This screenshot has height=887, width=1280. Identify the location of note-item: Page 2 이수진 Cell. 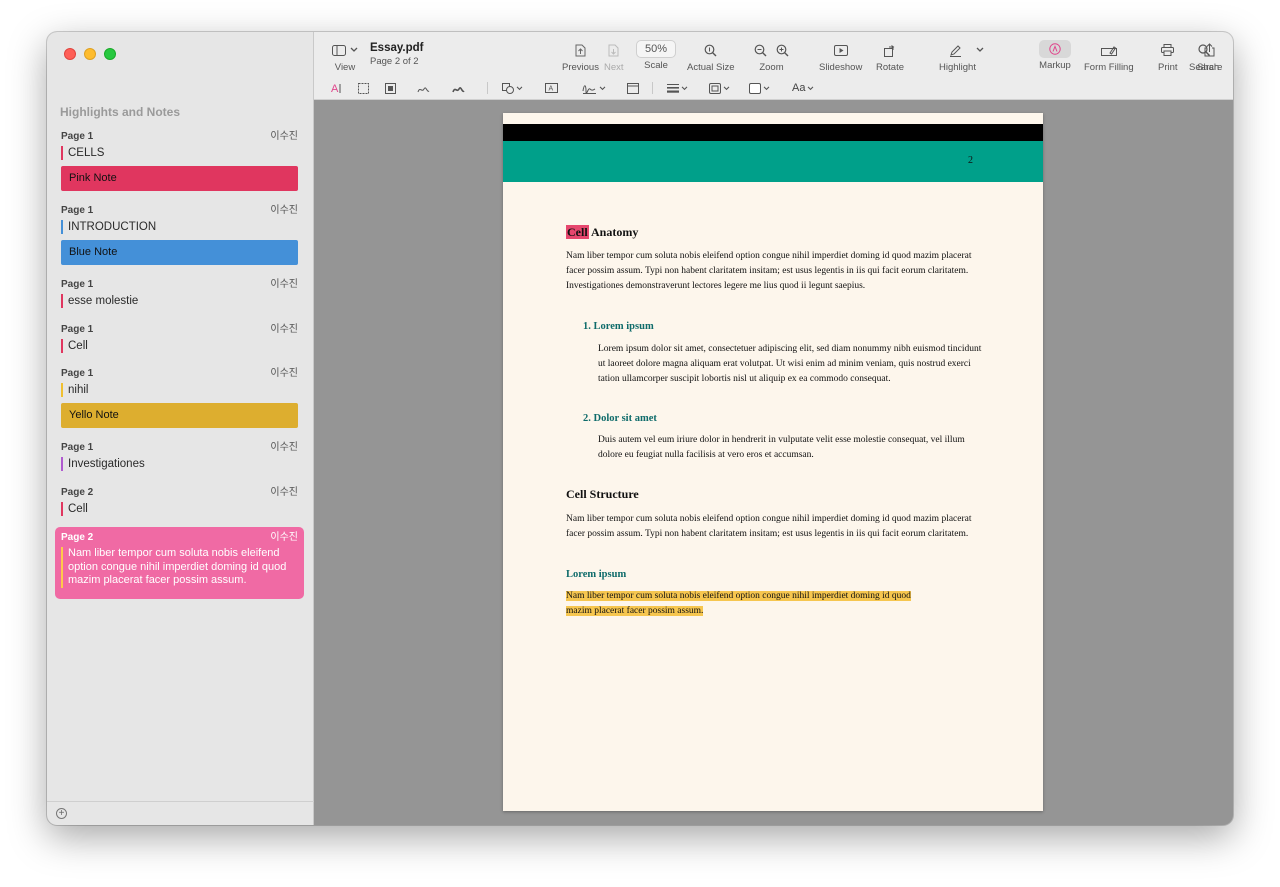
(179, 504).